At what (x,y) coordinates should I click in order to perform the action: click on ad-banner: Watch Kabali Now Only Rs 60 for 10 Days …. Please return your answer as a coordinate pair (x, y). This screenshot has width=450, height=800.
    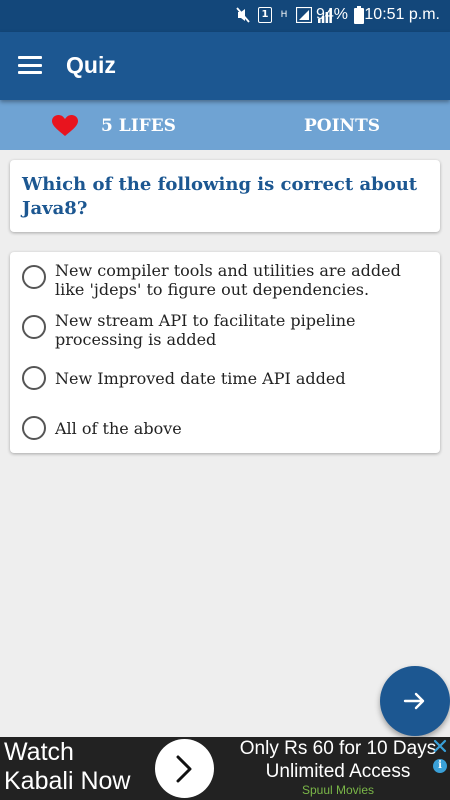
    Looking at the image, I should click on (225, 768).